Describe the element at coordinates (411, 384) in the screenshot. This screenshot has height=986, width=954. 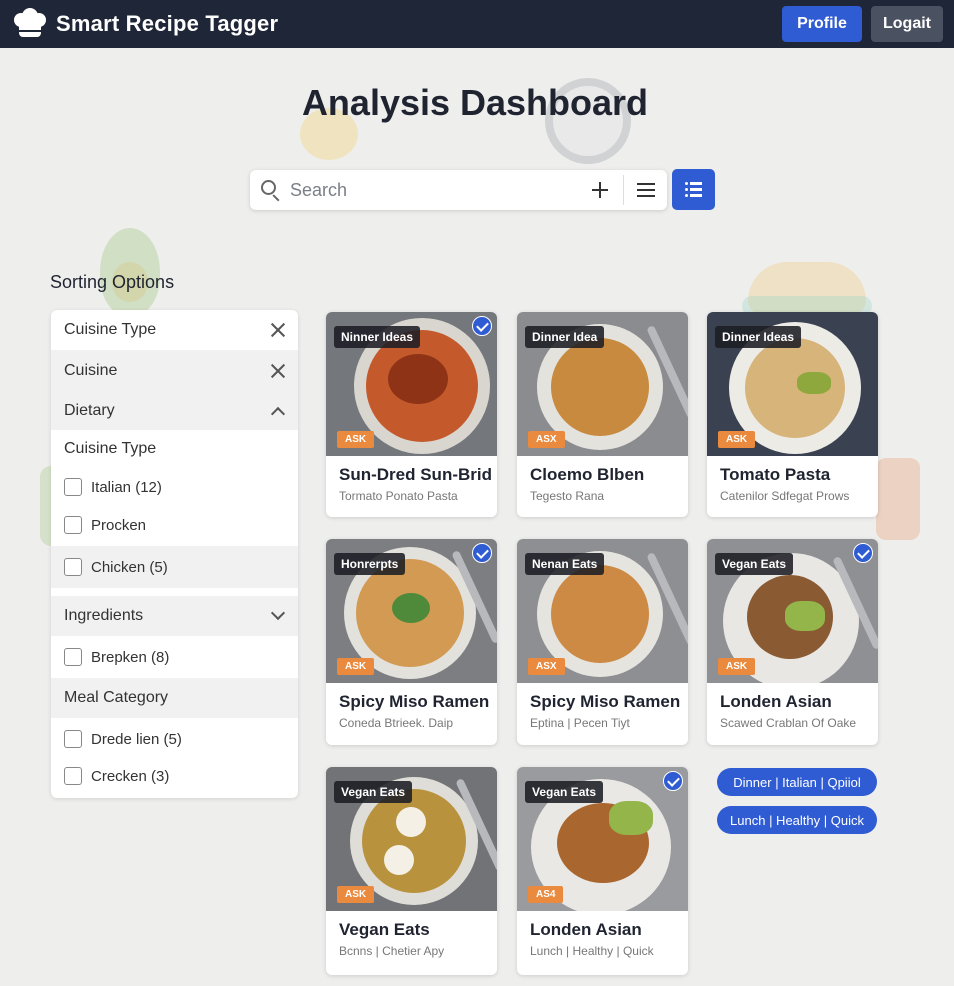
I see `recipe-image: Ninner Ideas ASK` at that location.